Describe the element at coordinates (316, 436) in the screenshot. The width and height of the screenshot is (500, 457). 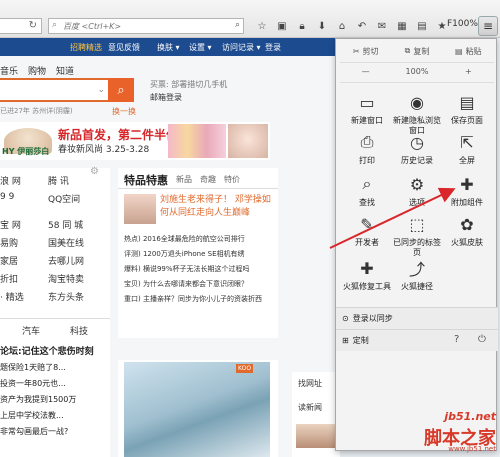
I see `news-thumbnail` at that location.